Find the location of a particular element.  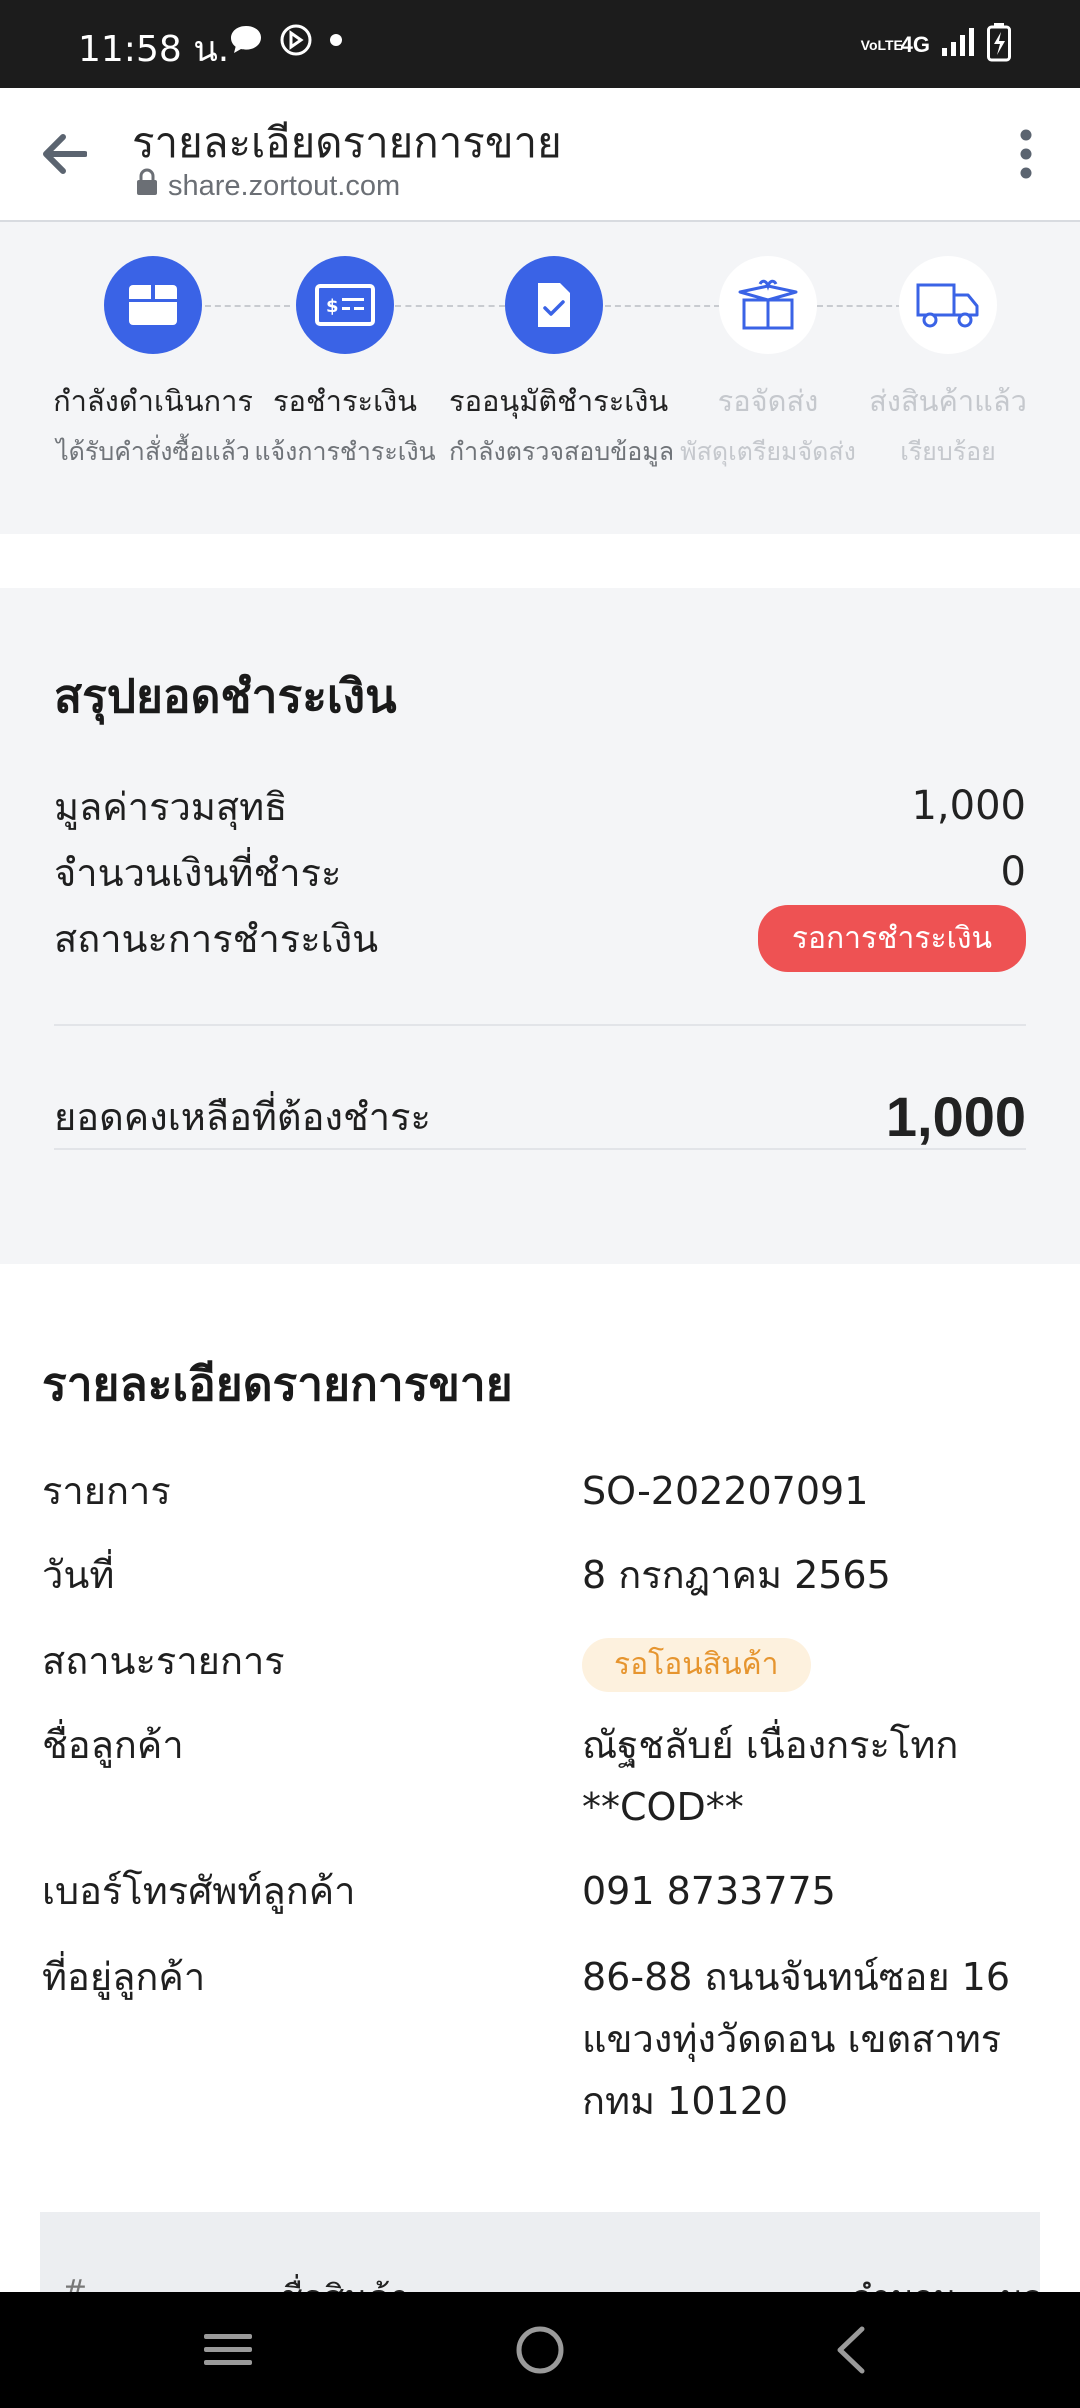

status-notification-icons is located at coordinates (286, 42).